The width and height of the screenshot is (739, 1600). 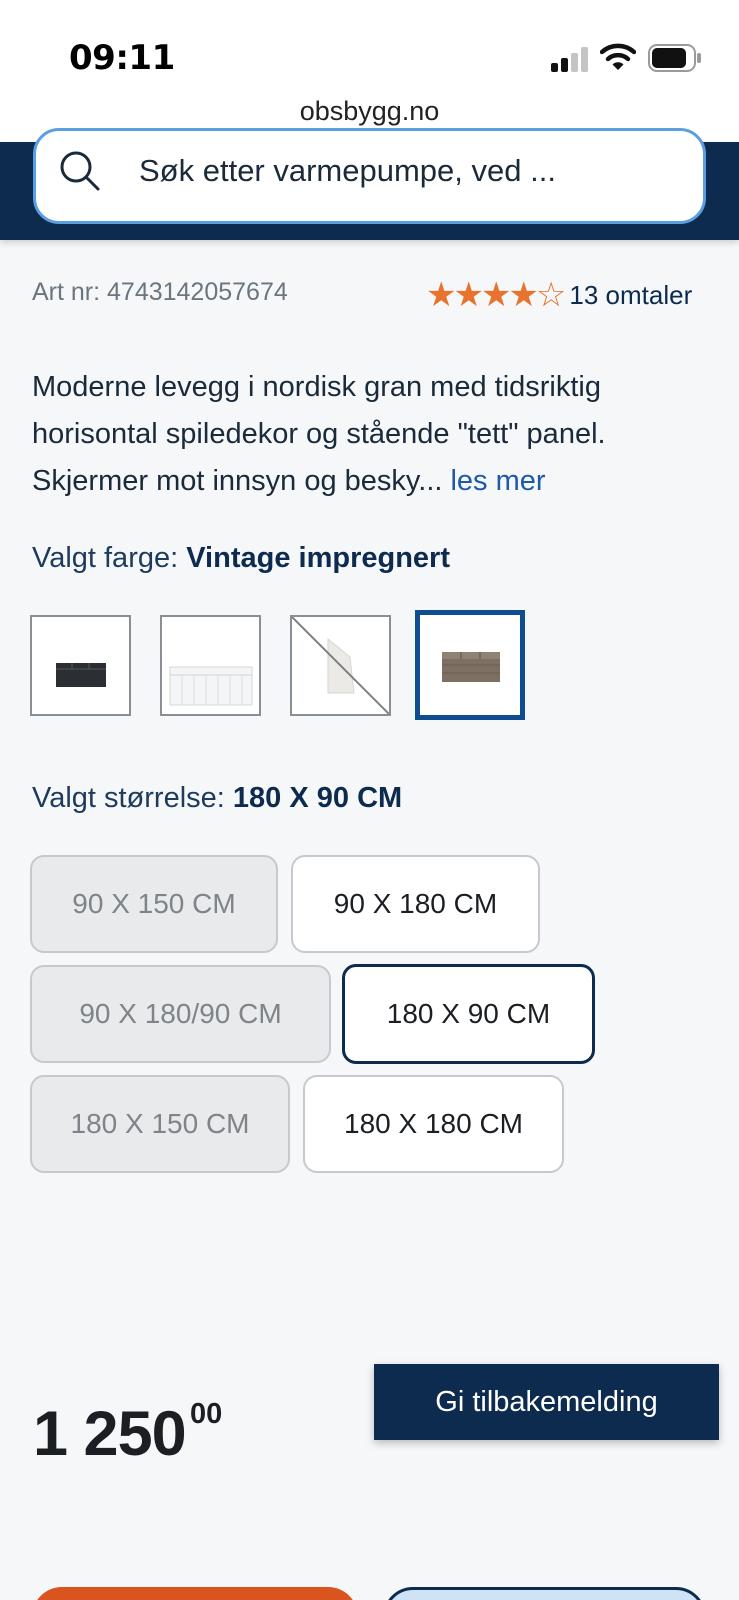 I want to click on battery-icon, so click(x=674, y=58).